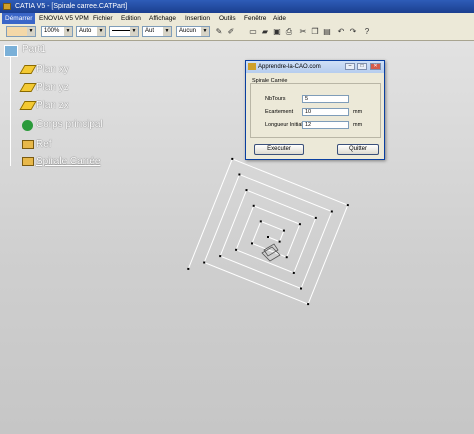 The image size is (474, 434). What do you see at coordinates (315, 32) in the screenshot?
I see `copy-icon: ❐` at bounding box center [315, 32].